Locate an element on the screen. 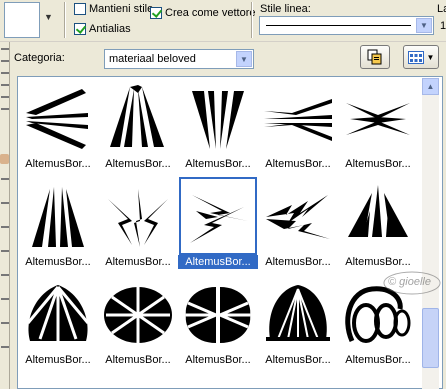 The image size is (446, 389). spikes-lightning-icon is located at coordinates (138, 218).